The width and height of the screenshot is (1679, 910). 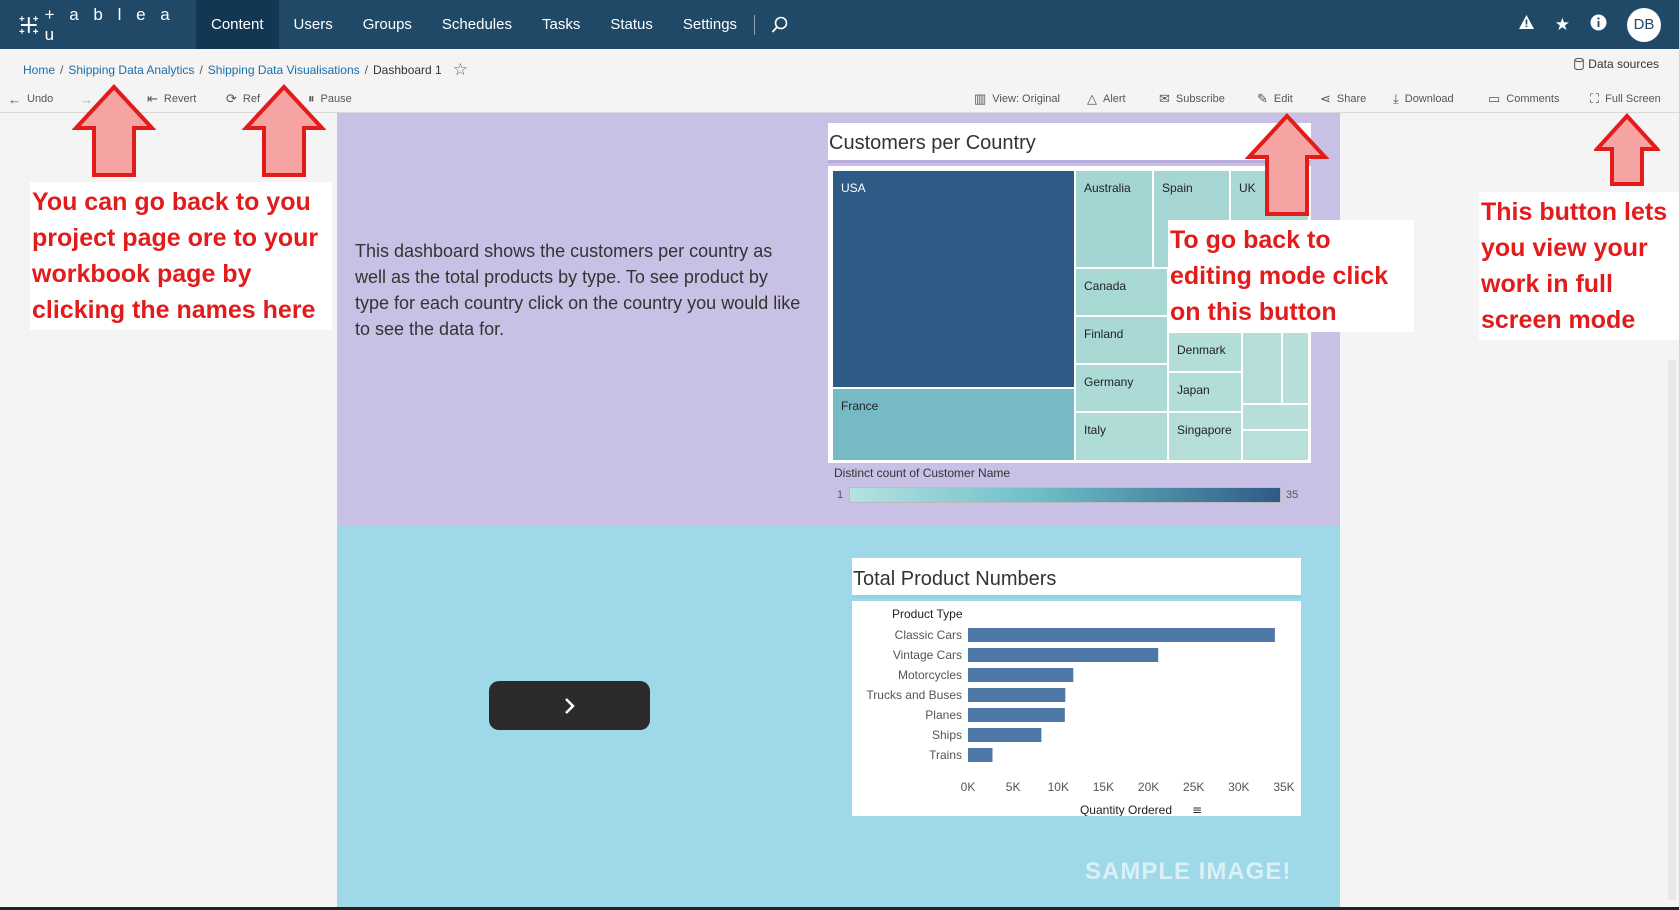 I want to click on full-screen-button: ⛶ Full Screen, so click(x=1625, y=99).